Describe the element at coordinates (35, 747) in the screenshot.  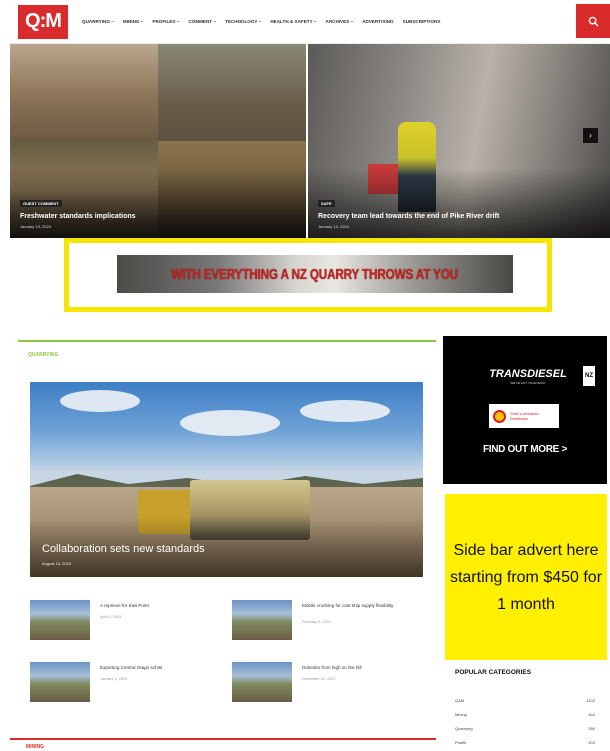
I see `section-label-mining: MINING` at that location.